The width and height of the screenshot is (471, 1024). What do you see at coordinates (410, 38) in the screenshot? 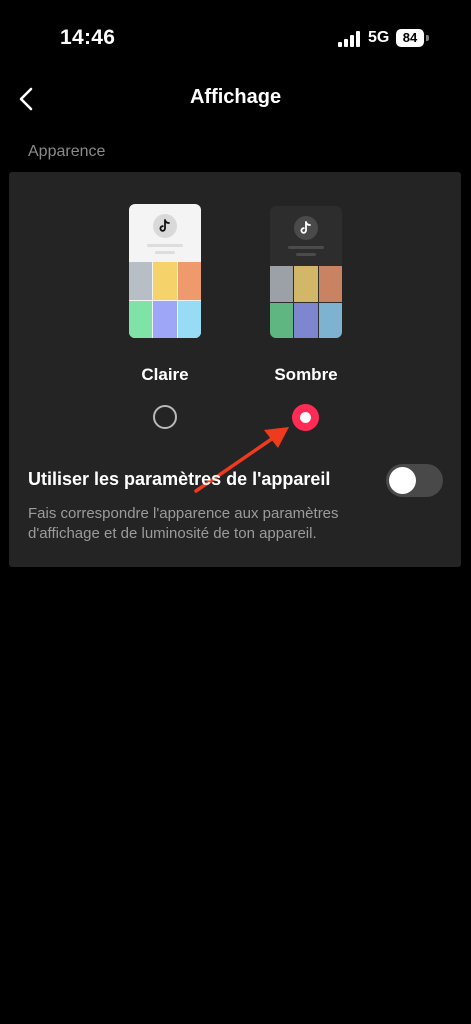
I see `battery-icon: 84` at bounding box center [410, 38].